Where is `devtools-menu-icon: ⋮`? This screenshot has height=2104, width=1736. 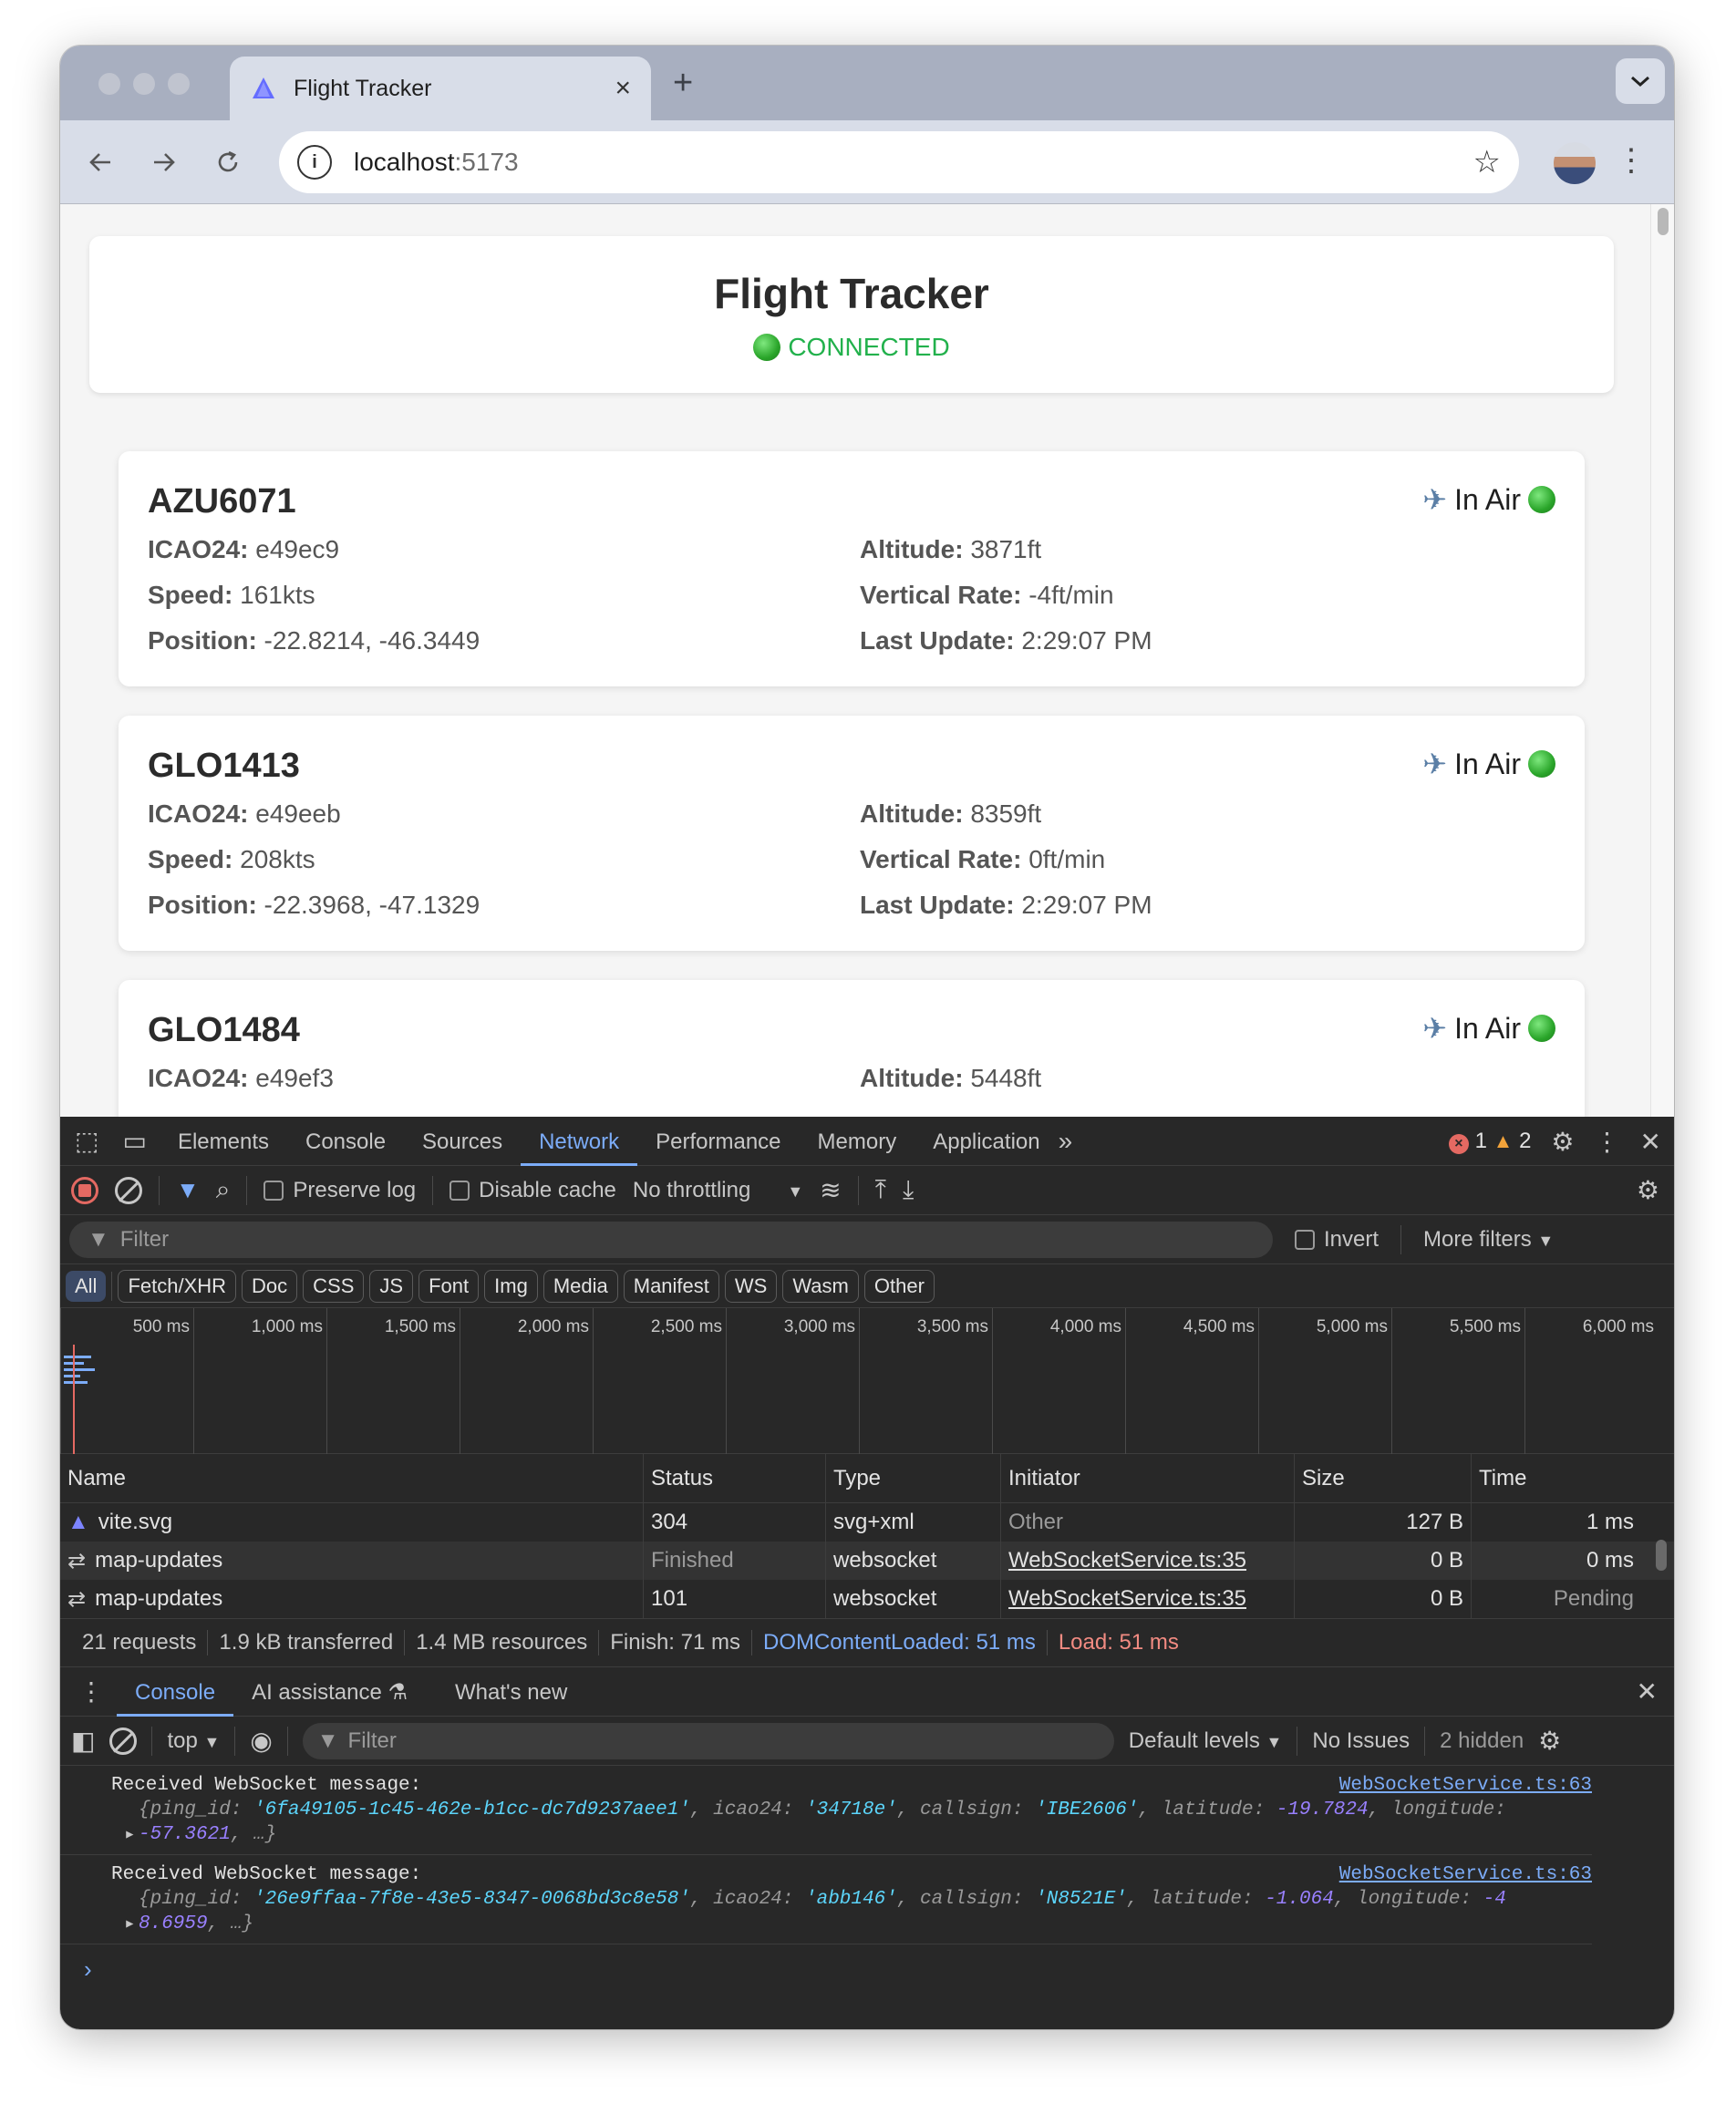
devtools-menu-icon: ⋮ is located at coordinates (1607, 1142).